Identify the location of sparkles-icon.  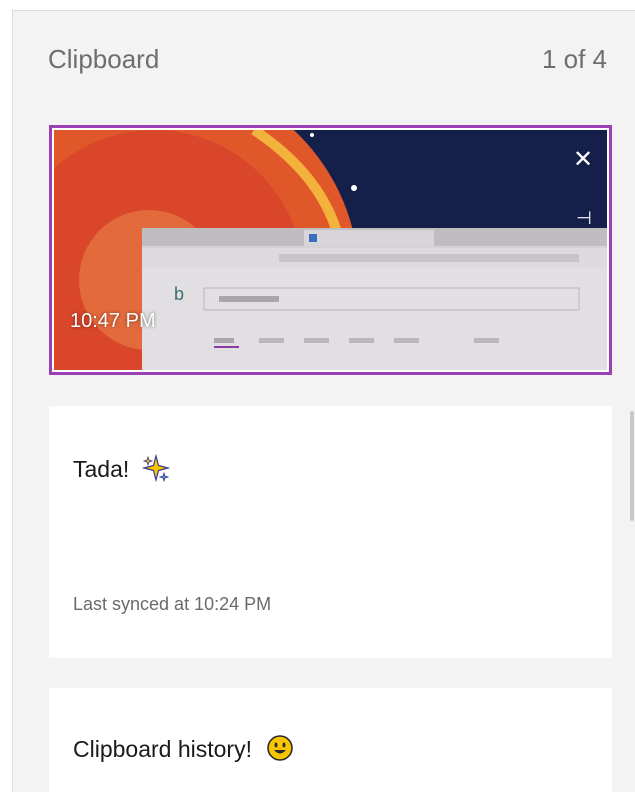
(156, 470).